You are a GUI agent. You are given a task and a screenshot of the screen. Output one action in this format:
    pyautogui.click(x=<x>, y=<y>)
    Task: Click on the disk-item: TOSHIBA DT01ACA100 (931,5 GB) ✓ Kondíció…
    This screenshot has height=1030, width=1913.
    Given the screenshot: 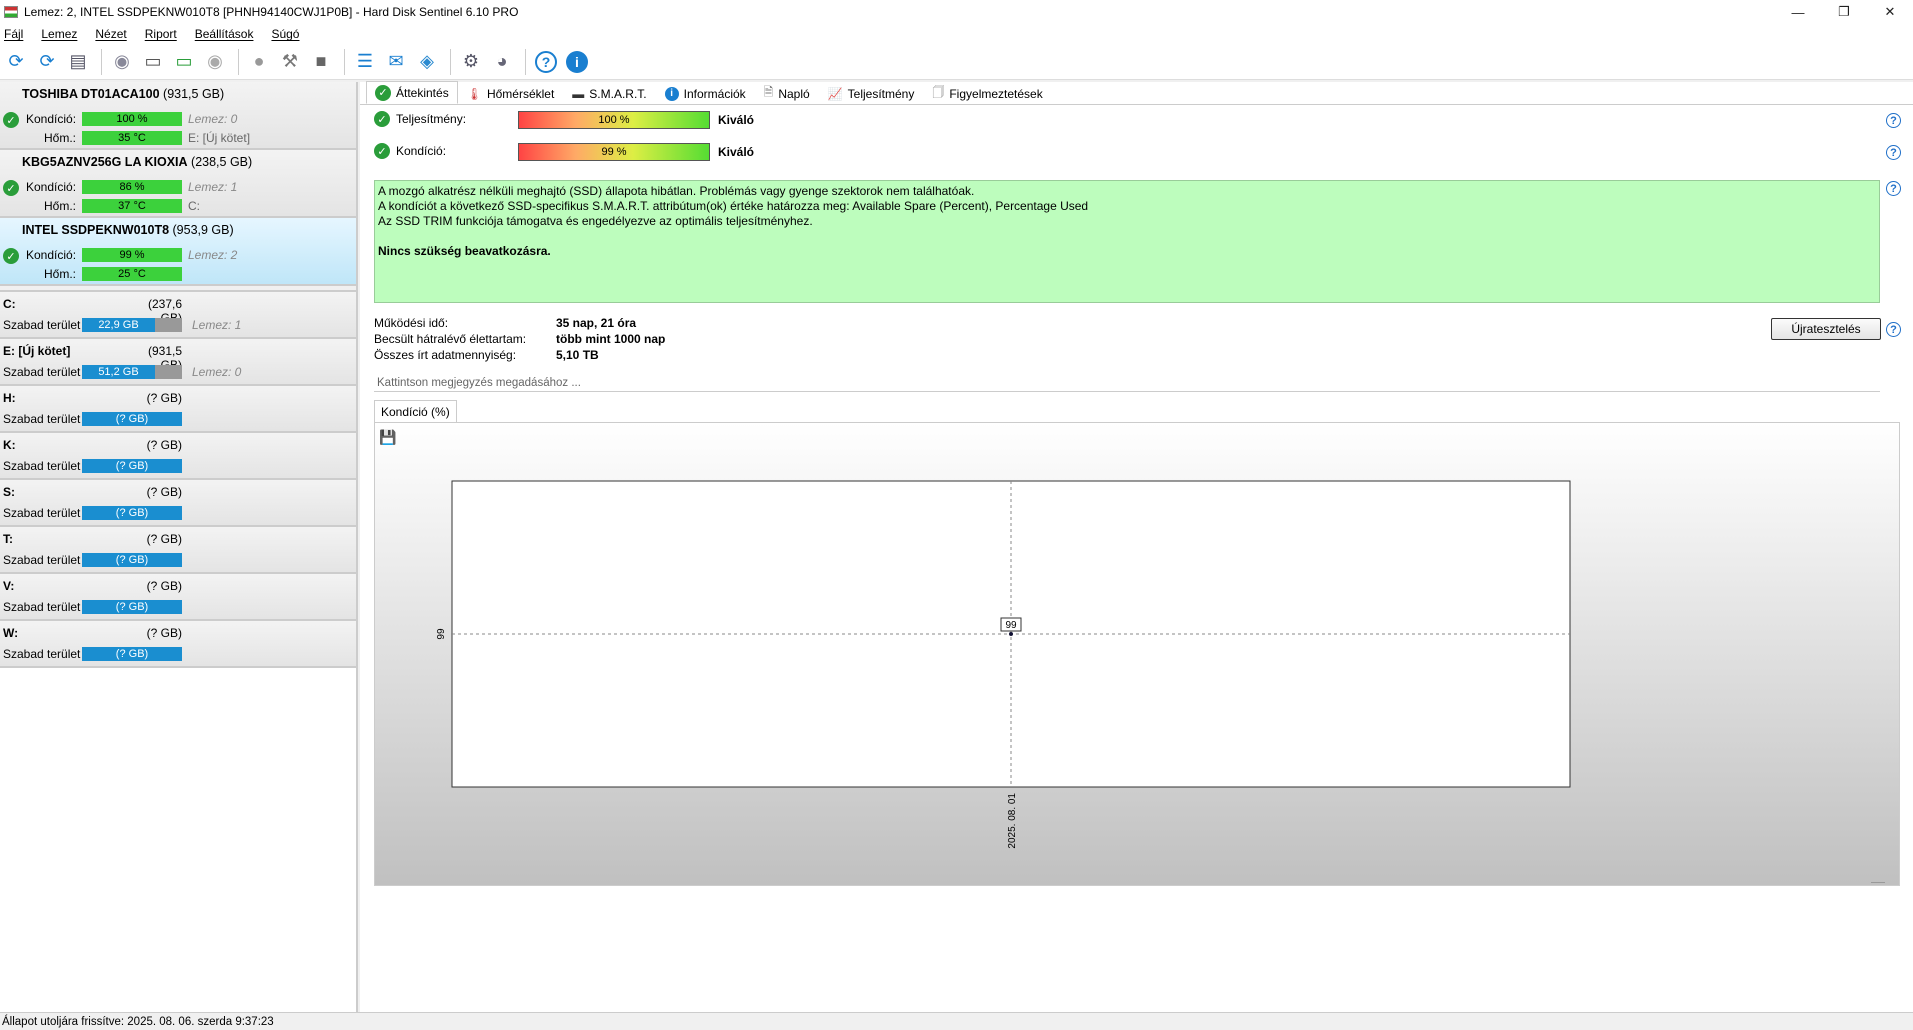 What is the action you would take?
    pyautogui.click(x=178, y=116)
    